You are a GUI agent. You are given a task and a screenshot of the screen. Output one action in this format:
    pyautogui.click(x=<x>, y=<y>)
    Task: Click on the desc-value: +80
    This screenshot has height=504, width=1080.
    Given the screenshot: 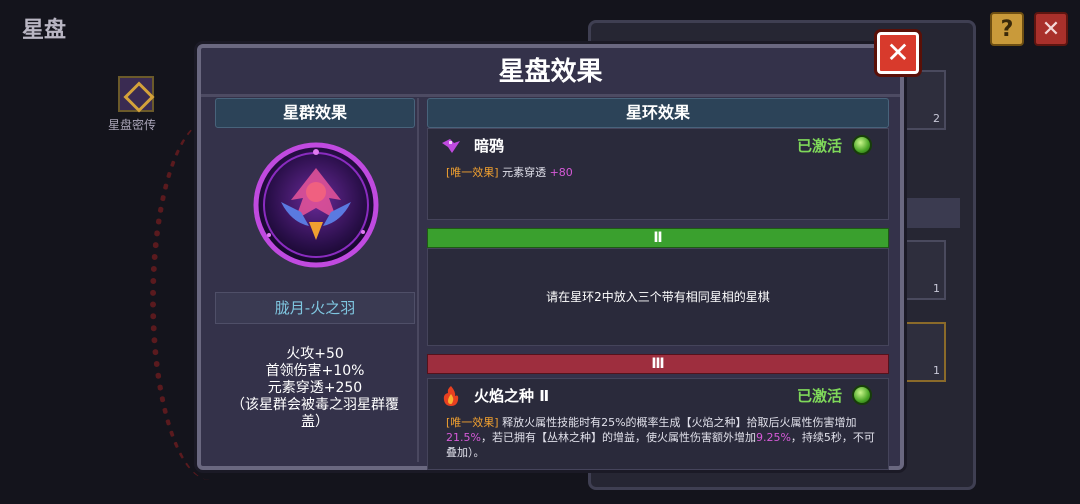 What is the action you would take?
    pyautogui.click(x=561, y=172)
    